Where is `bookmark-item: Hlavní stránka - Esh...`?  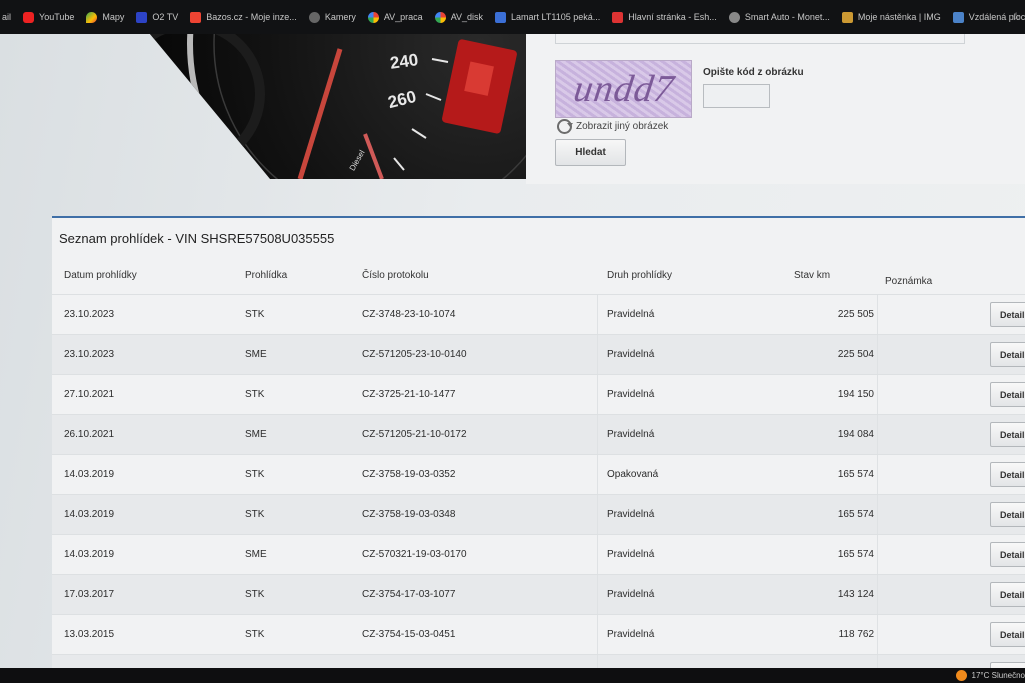 bookmark-item: Hlavní stránka - Esh... is located at coordinates (664, 17).